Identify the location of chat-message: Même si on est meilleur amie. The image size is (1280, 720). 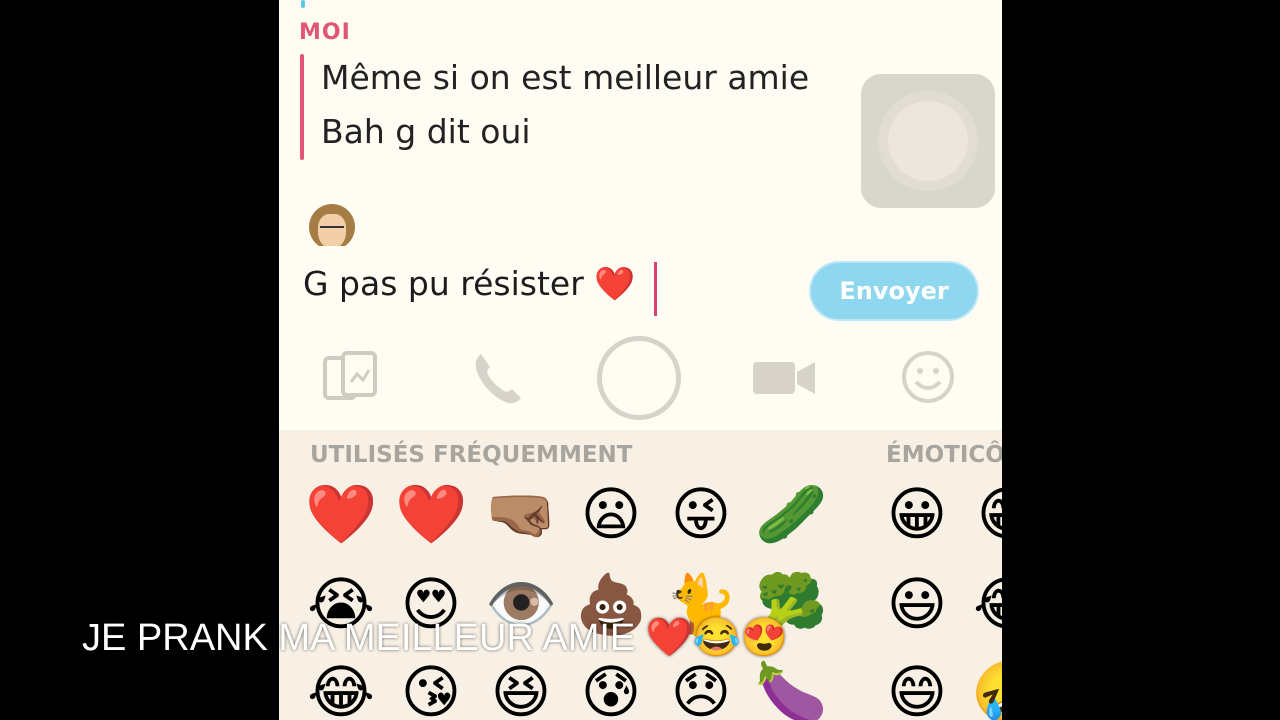
(565, 77).